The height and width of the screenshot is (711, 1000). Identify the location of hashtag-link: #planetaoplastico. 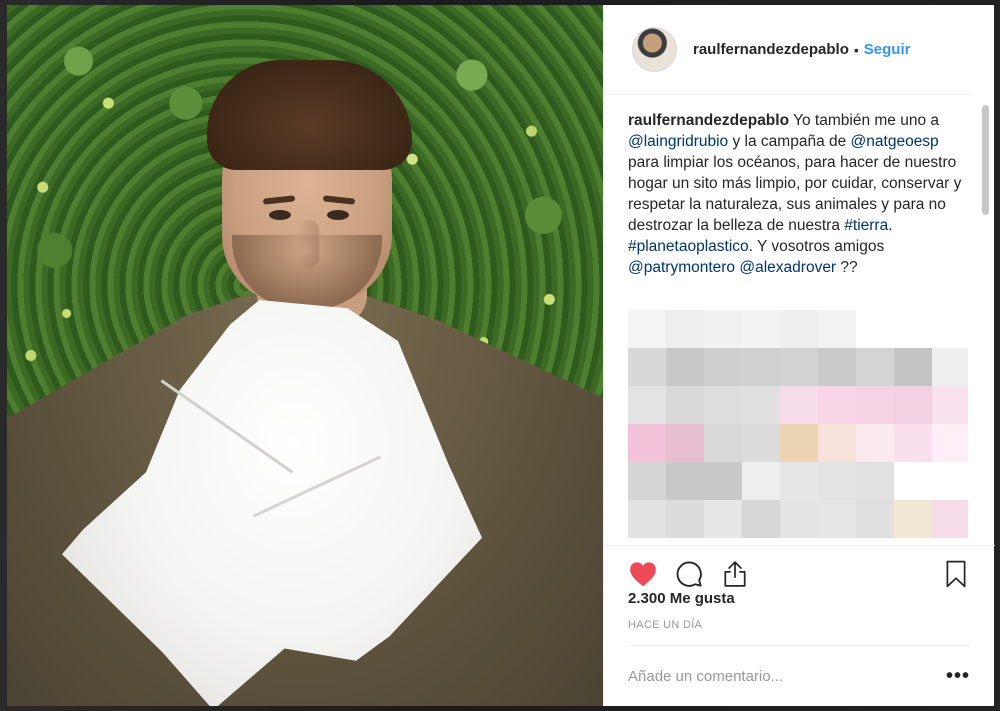
(688, 246).